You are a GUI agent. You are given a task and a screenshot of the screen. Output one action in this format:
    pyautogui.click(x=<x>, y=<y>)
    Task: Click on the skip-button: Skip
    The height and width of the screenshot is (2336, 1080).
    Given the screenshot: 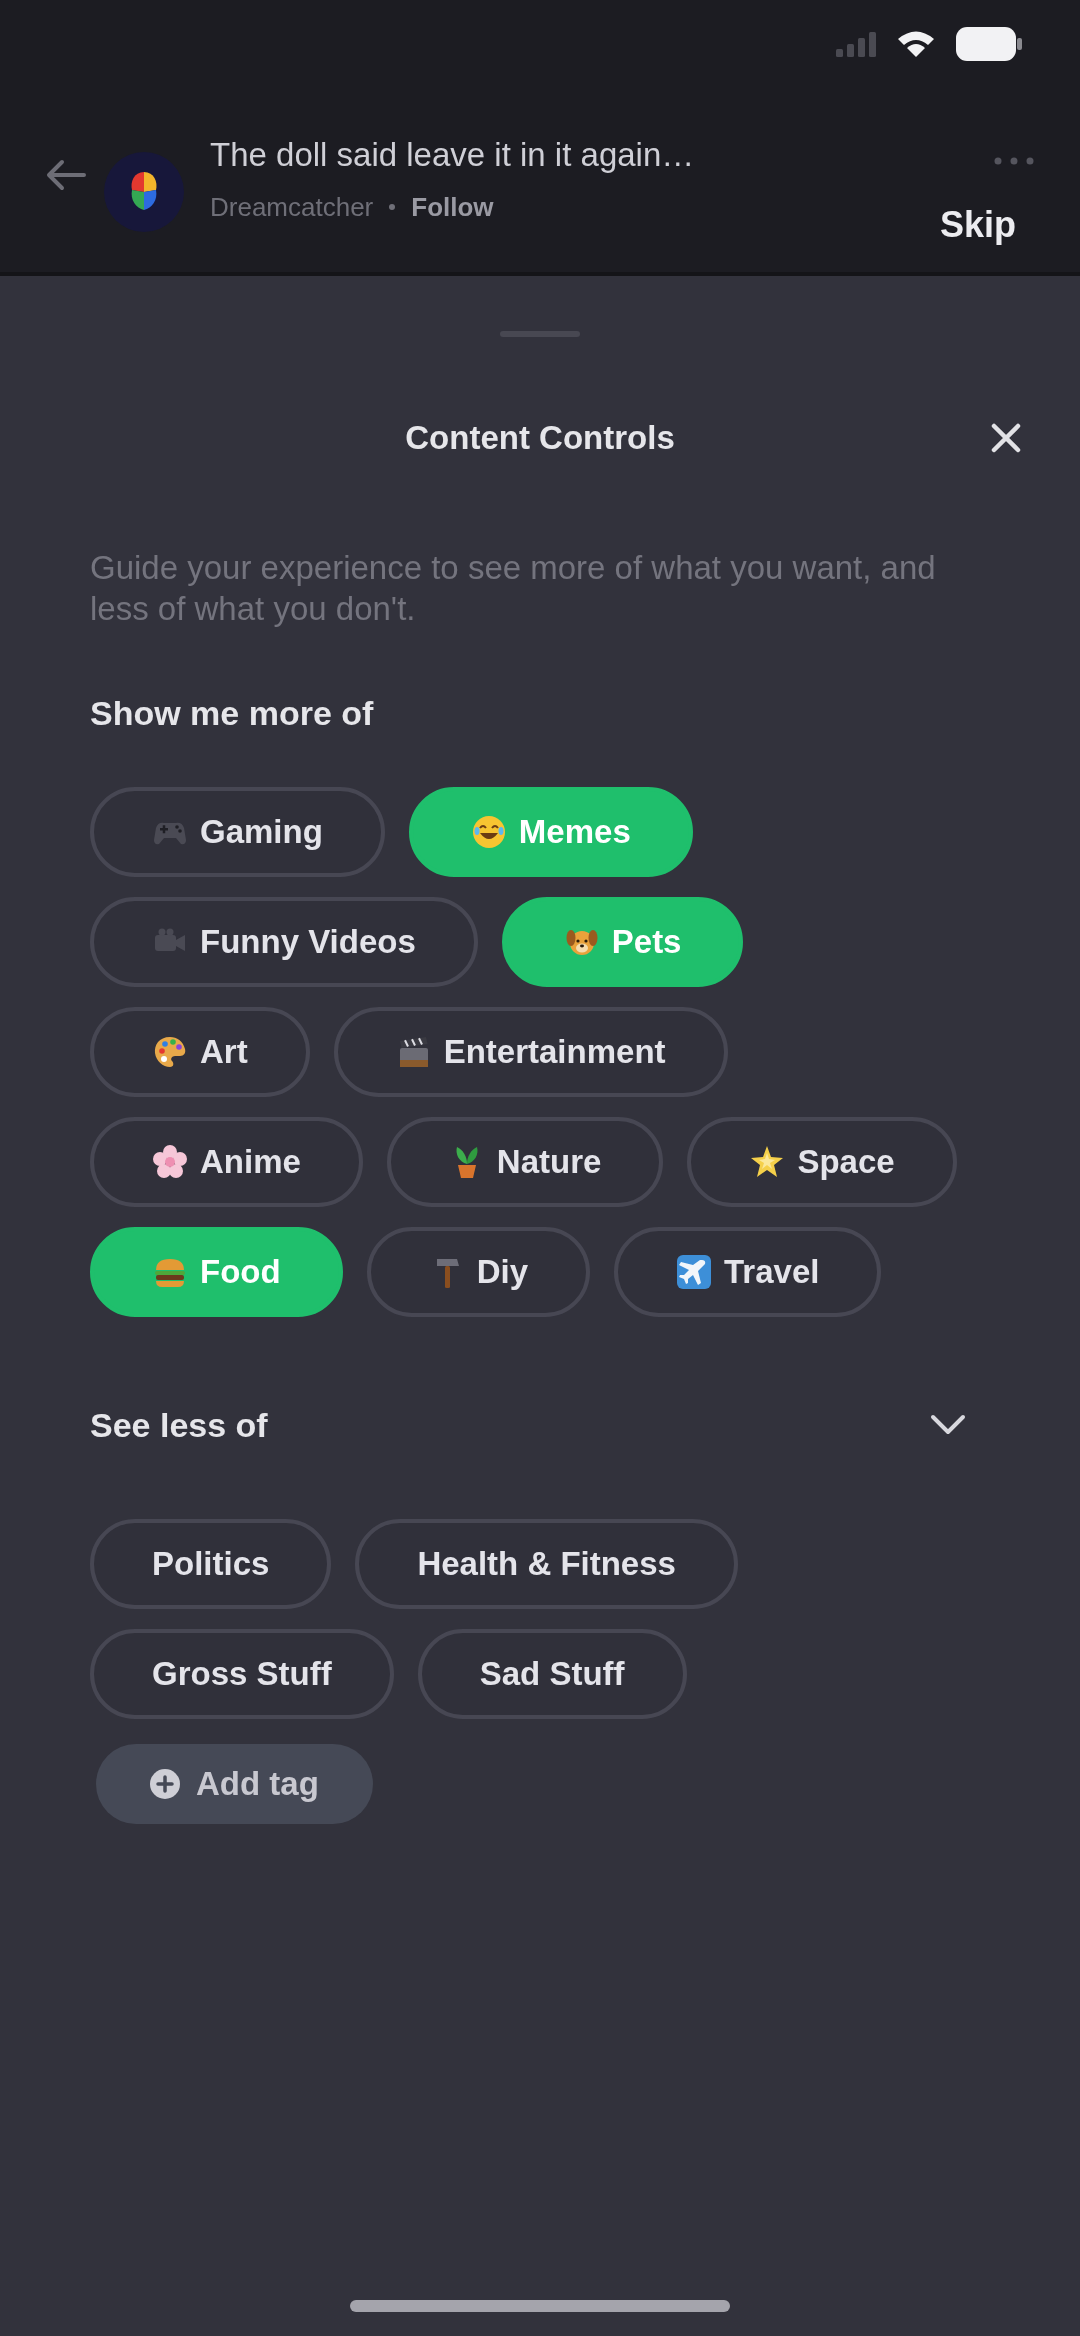 What is the action you would take?
    pyautogui.click(x=977, y=224)
    